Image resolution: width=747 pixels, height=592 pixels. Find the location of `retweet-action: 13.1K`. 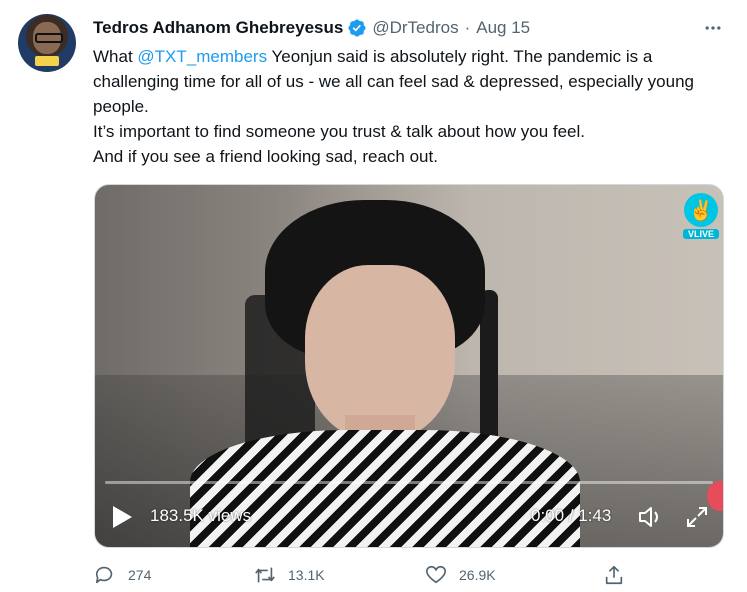

retweet-action: 13.1K is located at coordinates (289, 575).